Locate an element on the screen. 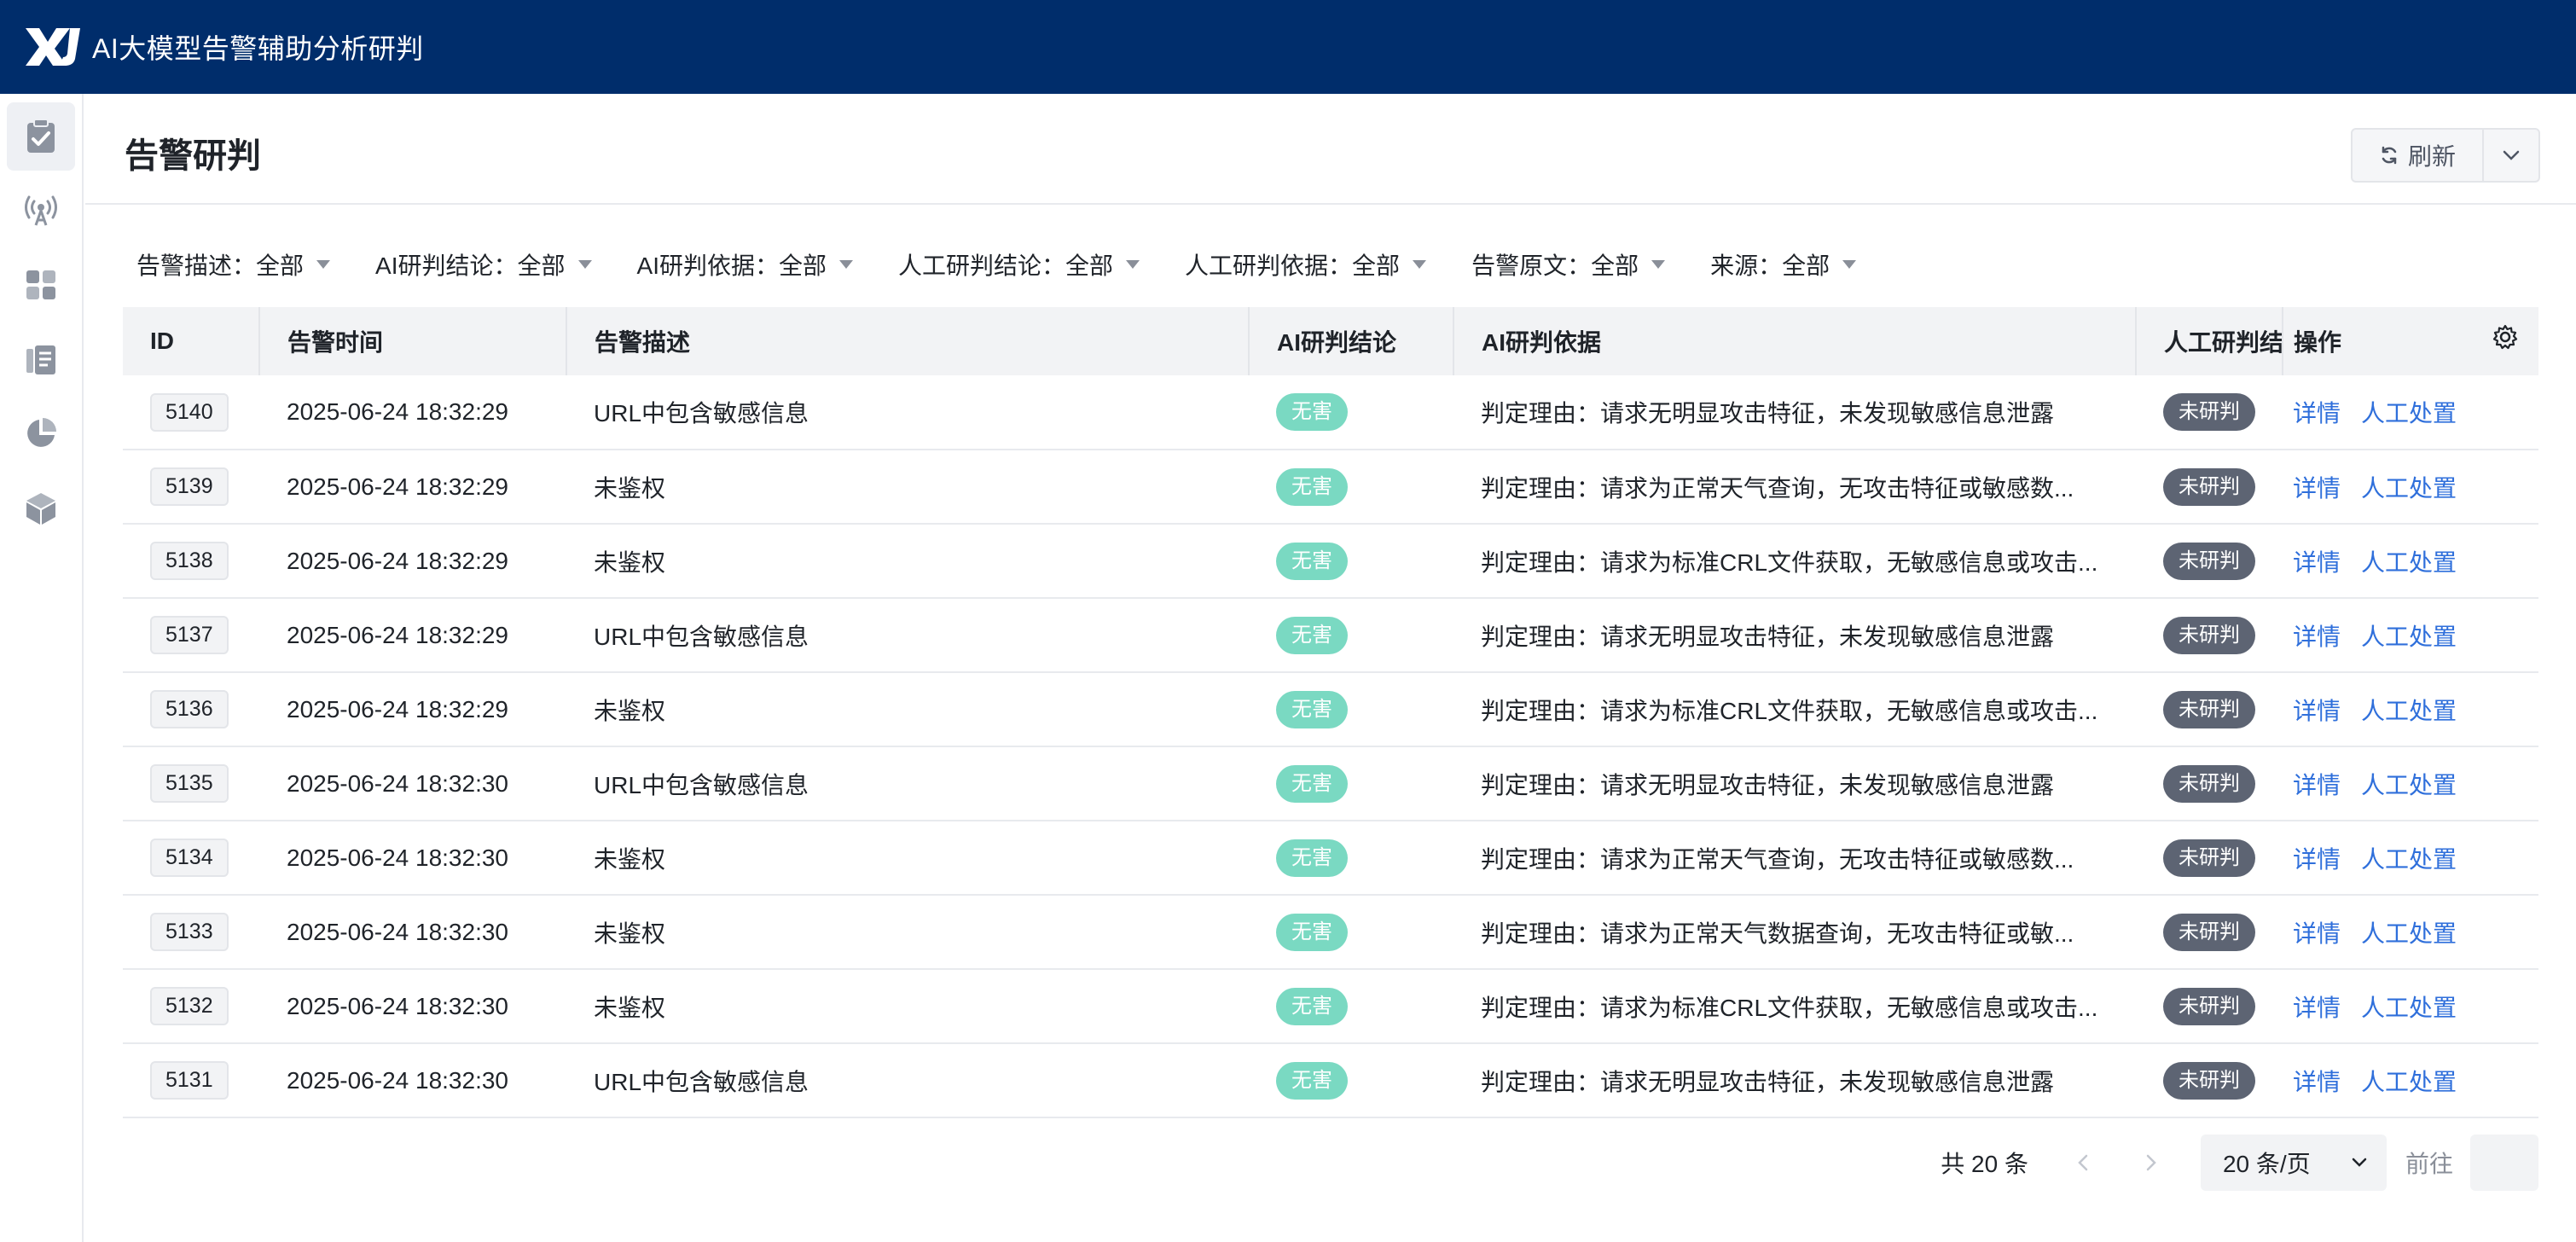 This screenshot has height=1242, width=2576. filter-source: 来源： 全部 is located at coordinates (1783, 264).